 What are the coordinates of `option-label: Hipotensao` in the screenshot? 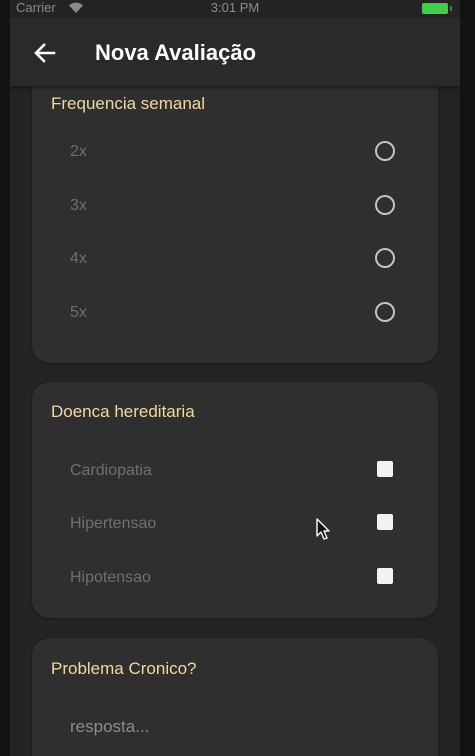 It's located at (110, 577).